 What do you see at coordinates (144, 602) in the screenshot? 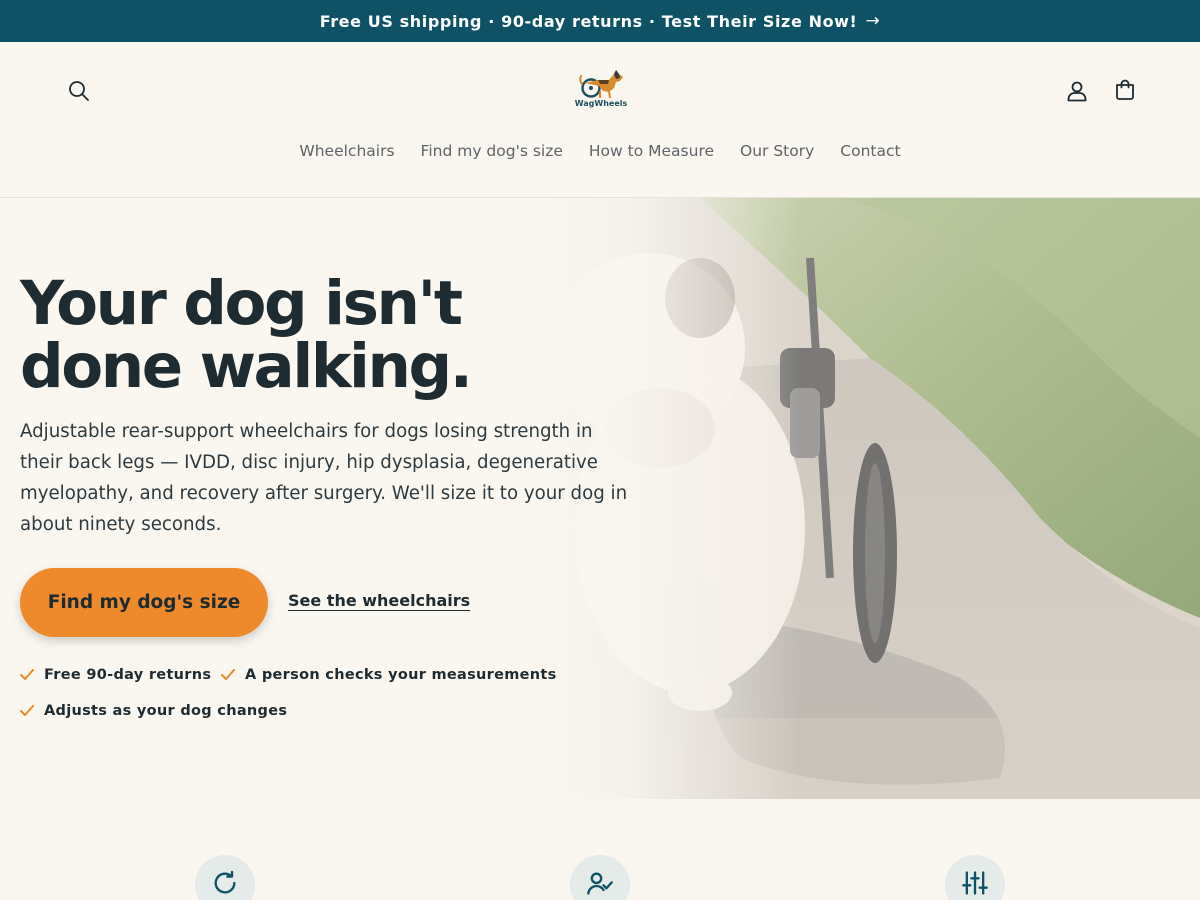
I see `find-size-button: Find my dog's size` at bounding box center [144, 602].